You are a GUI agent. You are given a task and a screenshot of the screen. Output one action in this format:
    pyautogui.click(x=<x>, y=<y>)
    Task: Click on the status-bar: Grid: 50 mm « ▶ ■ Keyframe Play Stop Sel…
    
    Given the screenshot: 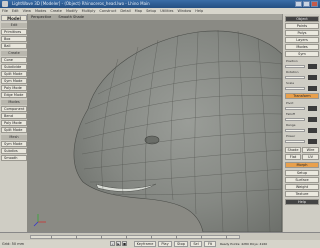 What is the action you would take?
    pyautogui.click(x=160, y=244)
    